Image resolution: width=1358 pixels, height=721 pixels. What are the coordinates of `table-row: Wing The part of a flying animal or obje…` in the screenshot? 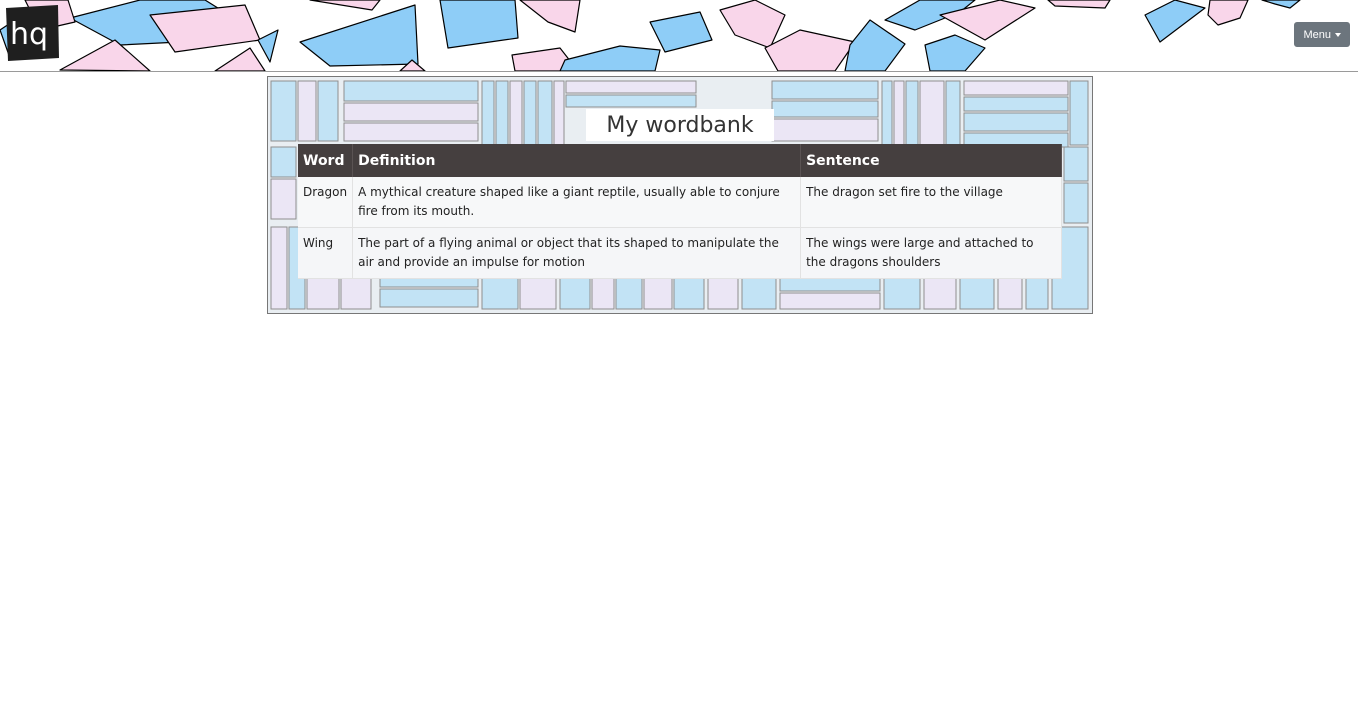 It's located at (680, 253).